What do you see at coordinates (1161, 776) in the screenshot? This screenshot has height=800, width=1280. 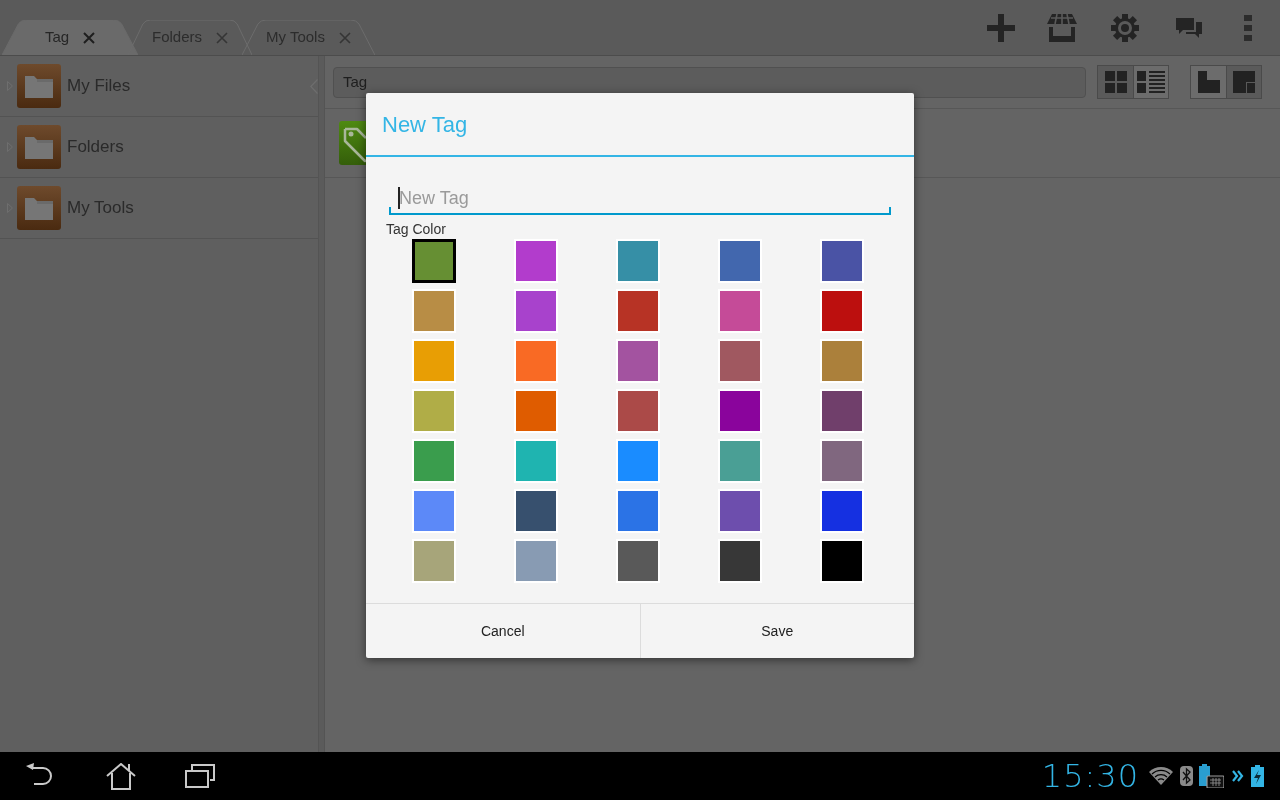 I see `wifi-icon` at bounding box center [1161, 776].